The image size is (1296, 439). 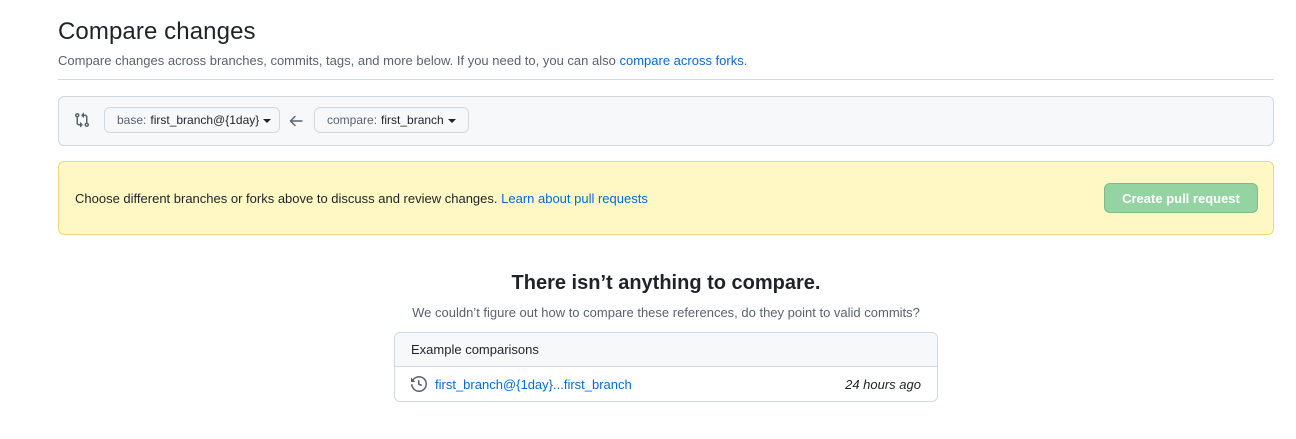 What do you see at coordinates (745, 60) in the screenshot?
I see `subtitle-suffix: .` at bounding box center [745, 60].